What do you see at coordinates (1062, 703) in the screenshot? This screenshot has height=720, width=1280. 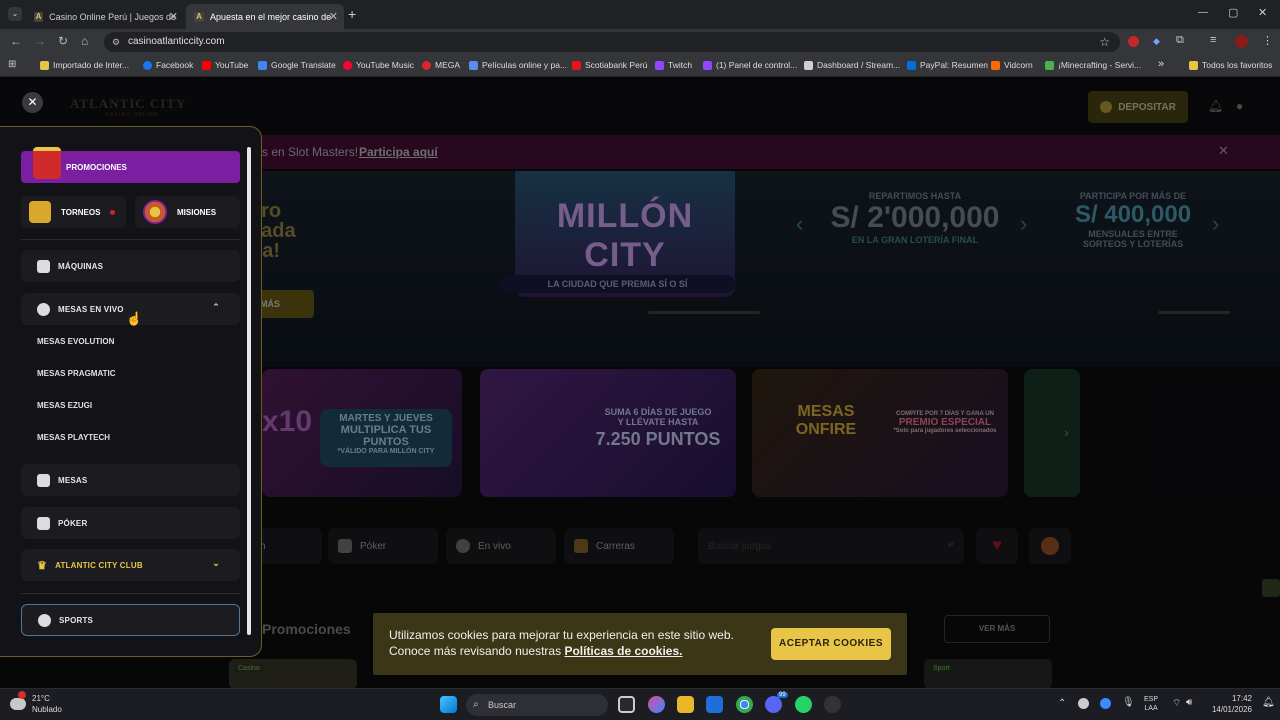 I see `tray-overflow-icon: ⌃` at bounding box center [1062, 703].